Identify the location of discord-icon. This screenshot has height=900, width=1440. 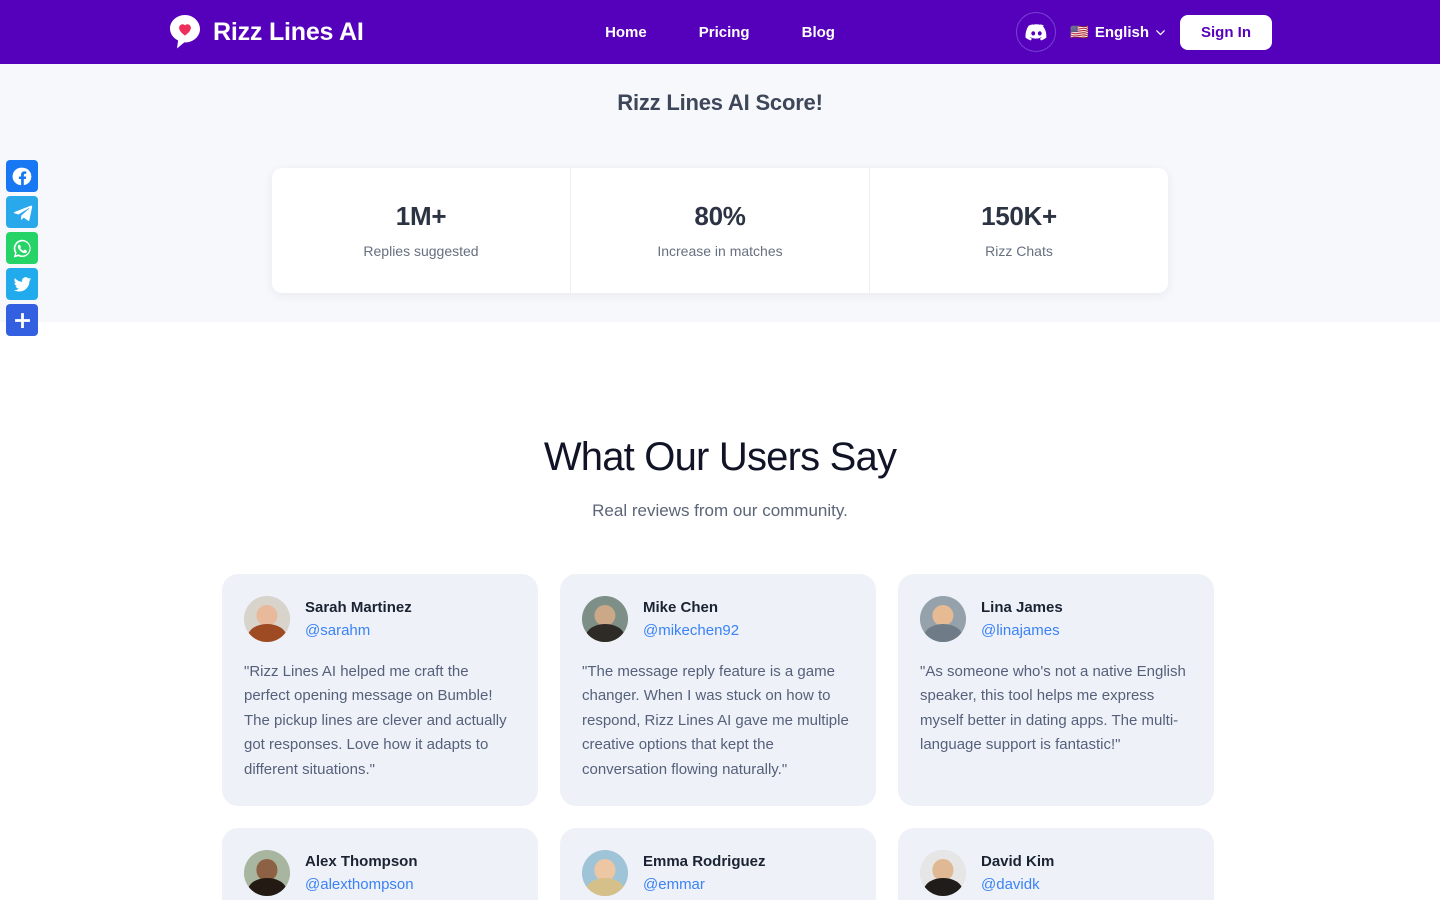
(1036, 32).